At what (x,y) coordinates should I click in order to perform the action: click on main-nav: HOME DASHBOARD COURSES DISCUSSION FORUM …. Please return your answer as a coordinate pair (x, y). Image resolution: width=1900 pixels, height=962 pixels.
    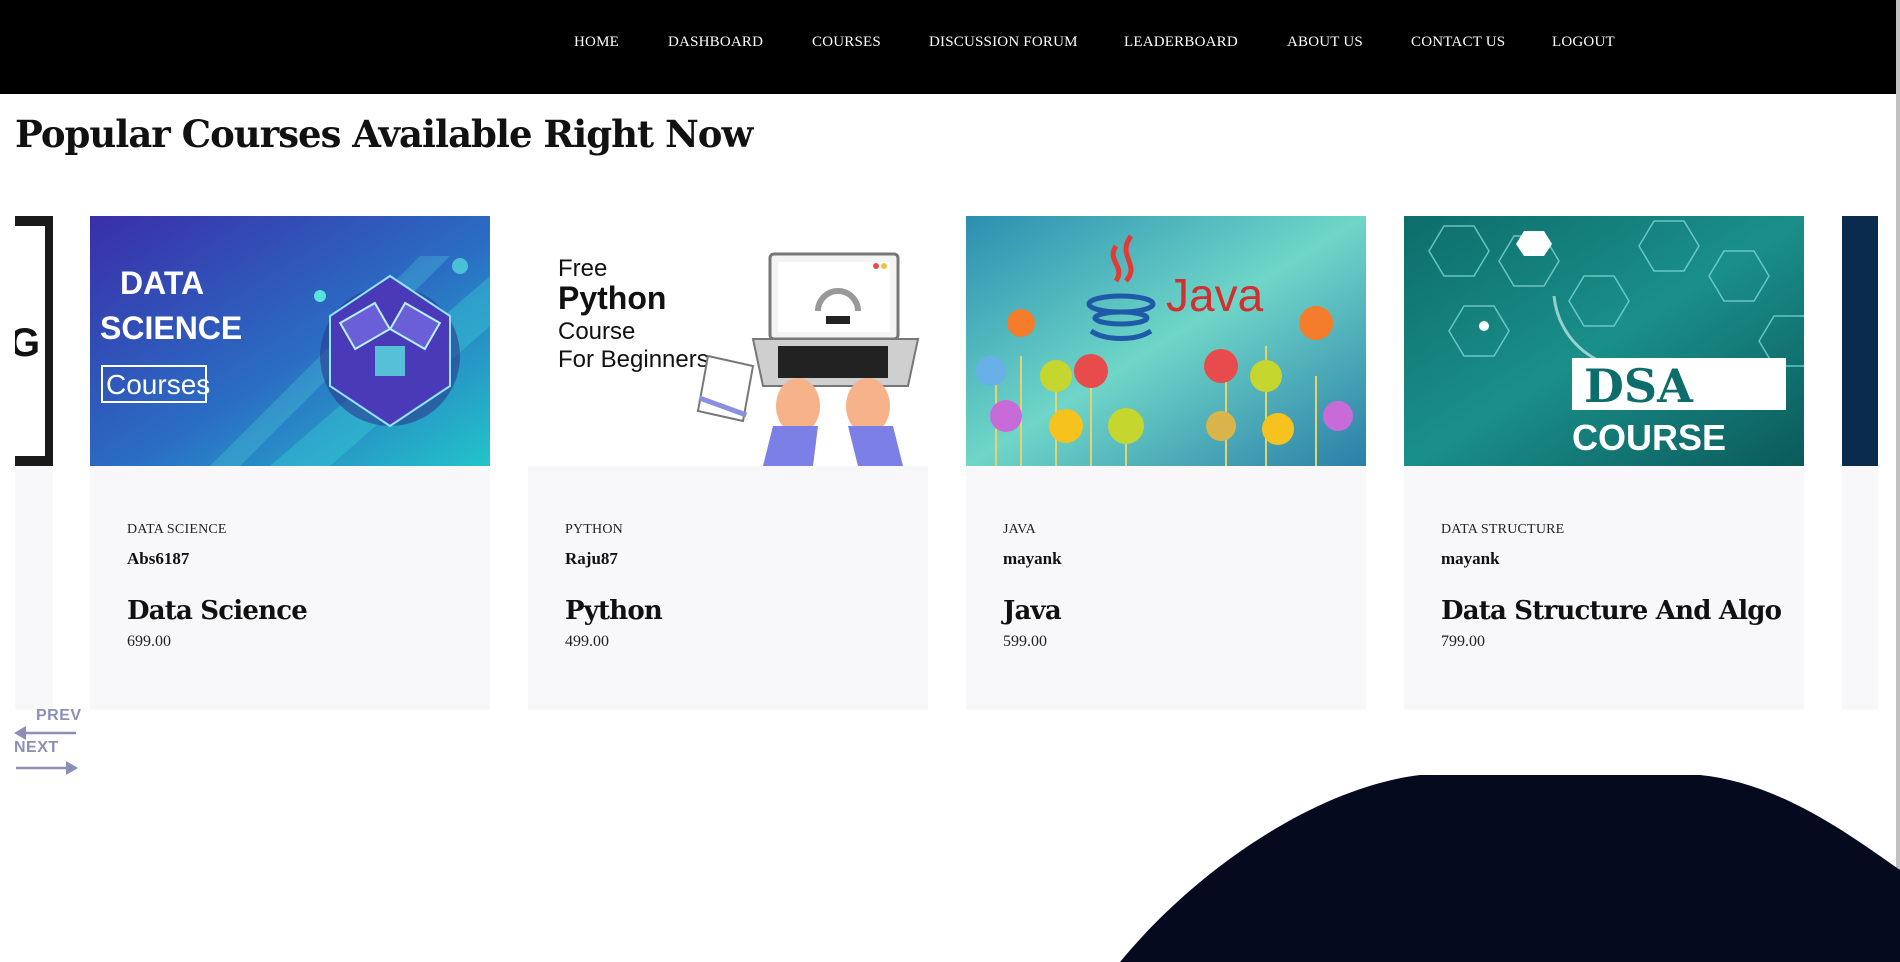
    Looking at the image, I should click on (950, 44).